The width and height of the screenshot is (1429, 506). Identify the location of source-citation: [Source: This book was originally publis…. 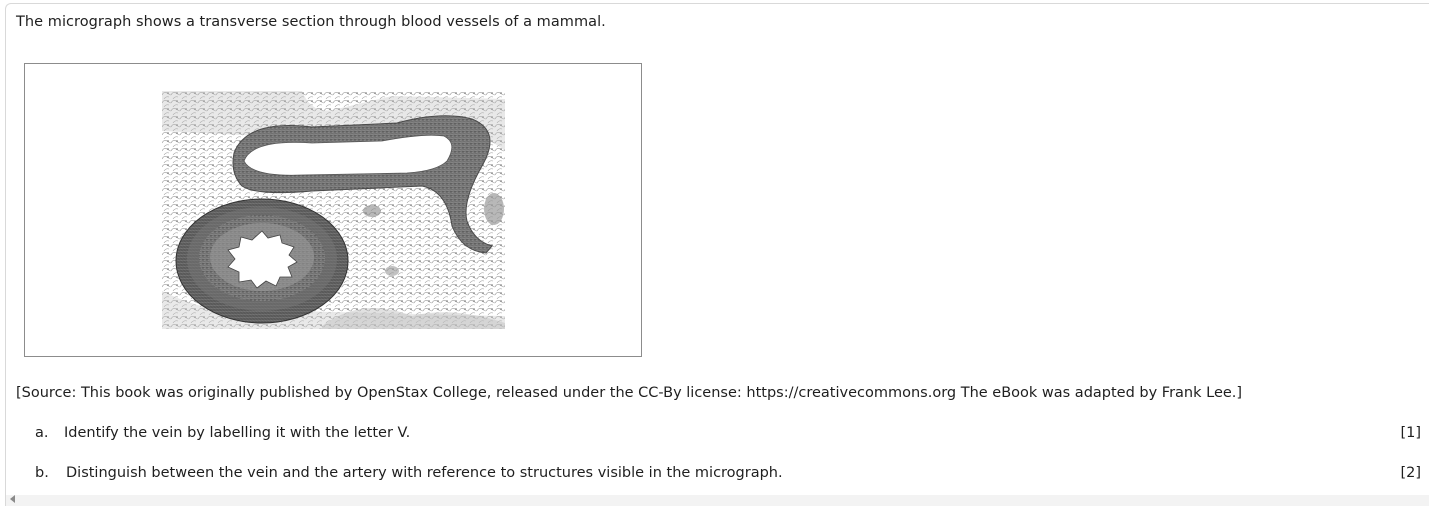
(629, 393).